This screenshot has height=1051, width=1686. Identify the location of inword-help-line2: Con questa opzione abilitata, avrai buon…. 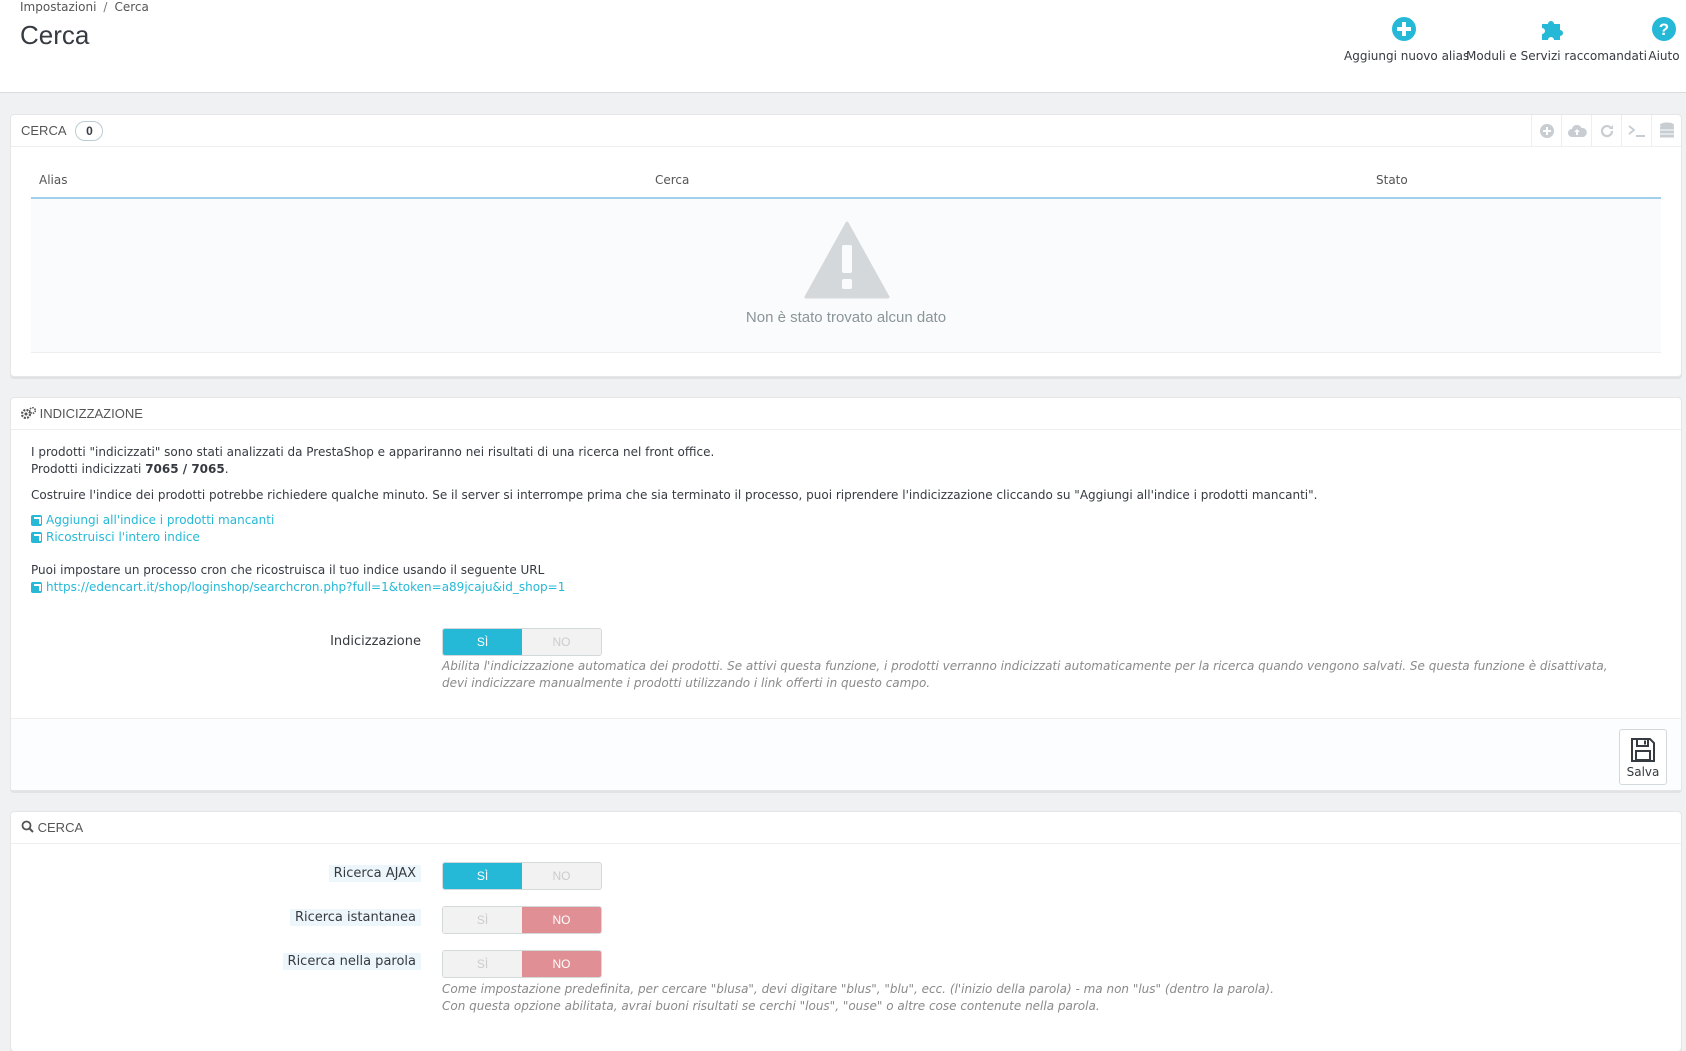
(771, 1006).